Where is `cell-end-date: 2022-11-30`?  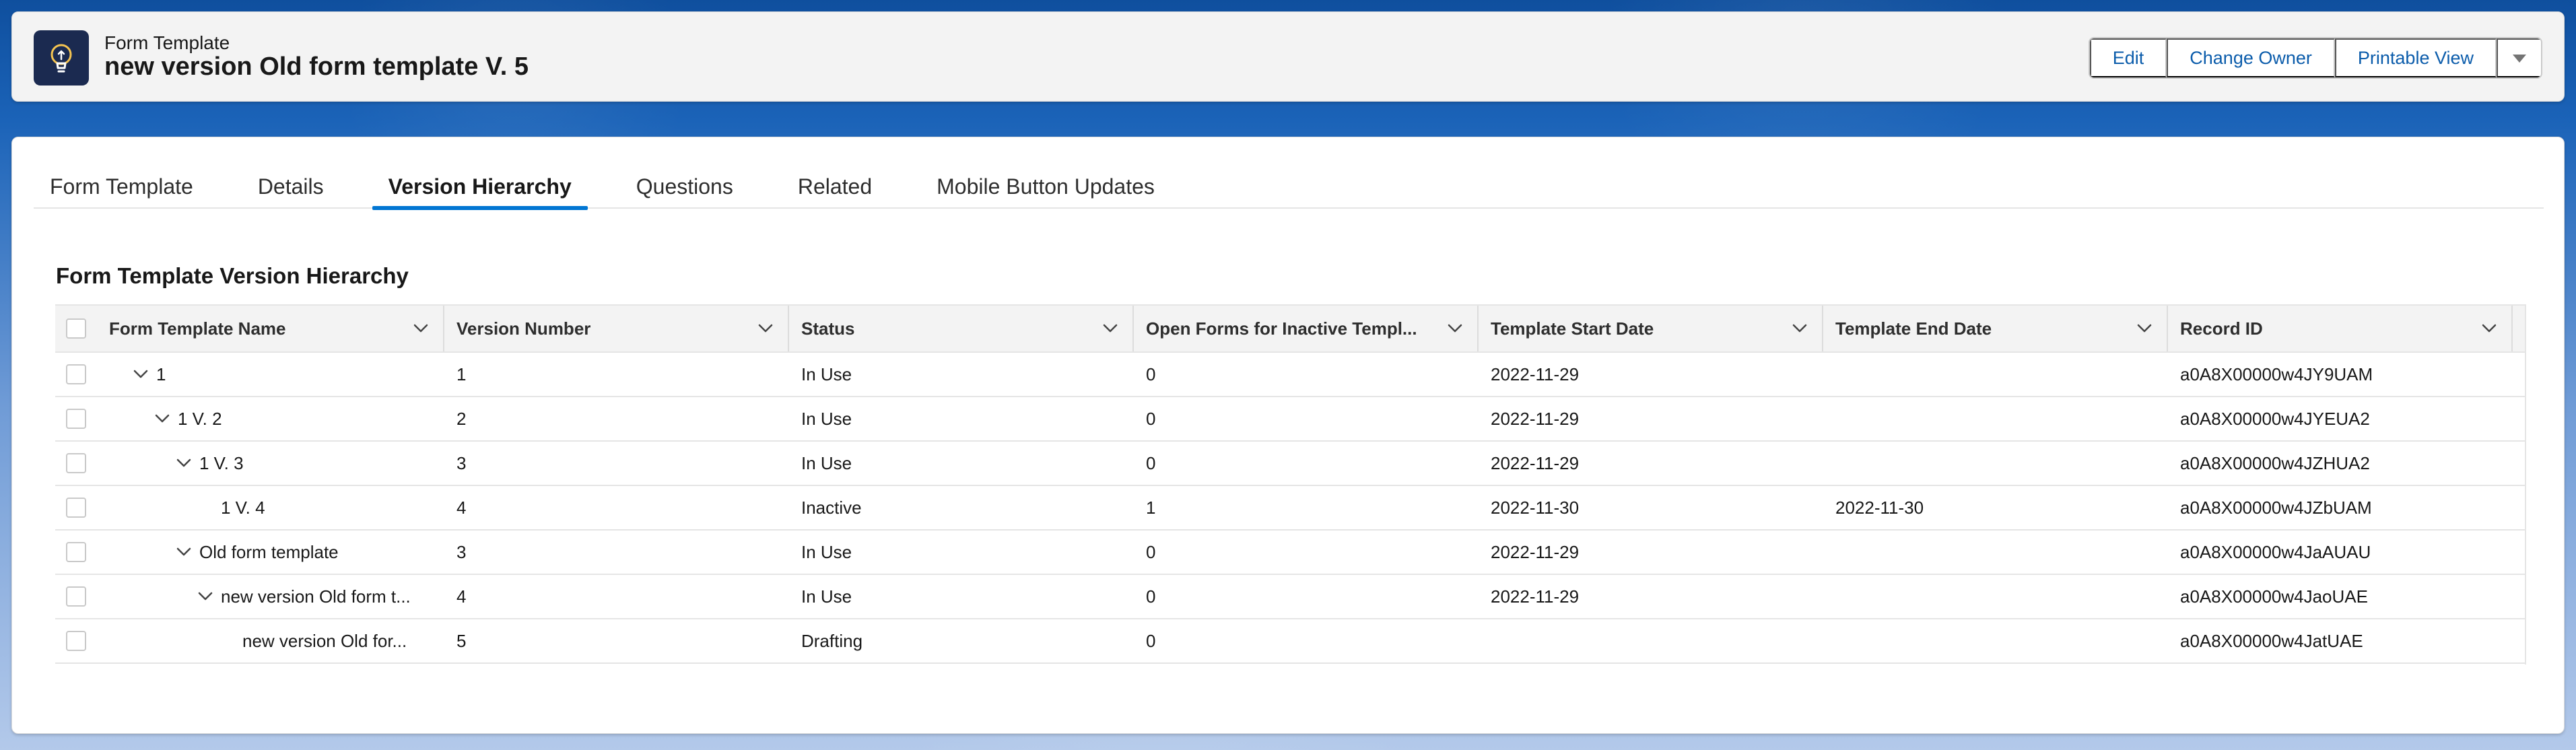 cell-end-date: 2022-11-30 is located at coordinates (1995, 508).